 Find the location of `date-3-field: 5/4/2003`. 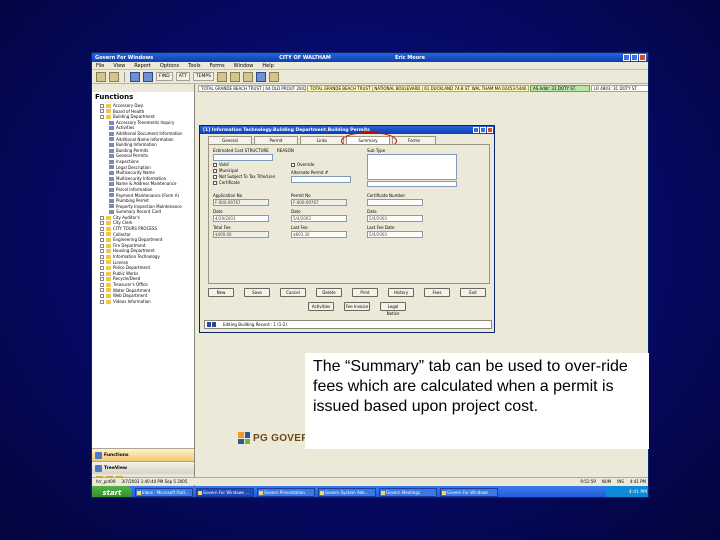

date-3-field: 5/4/2003 is located at coordinates (395, 218).